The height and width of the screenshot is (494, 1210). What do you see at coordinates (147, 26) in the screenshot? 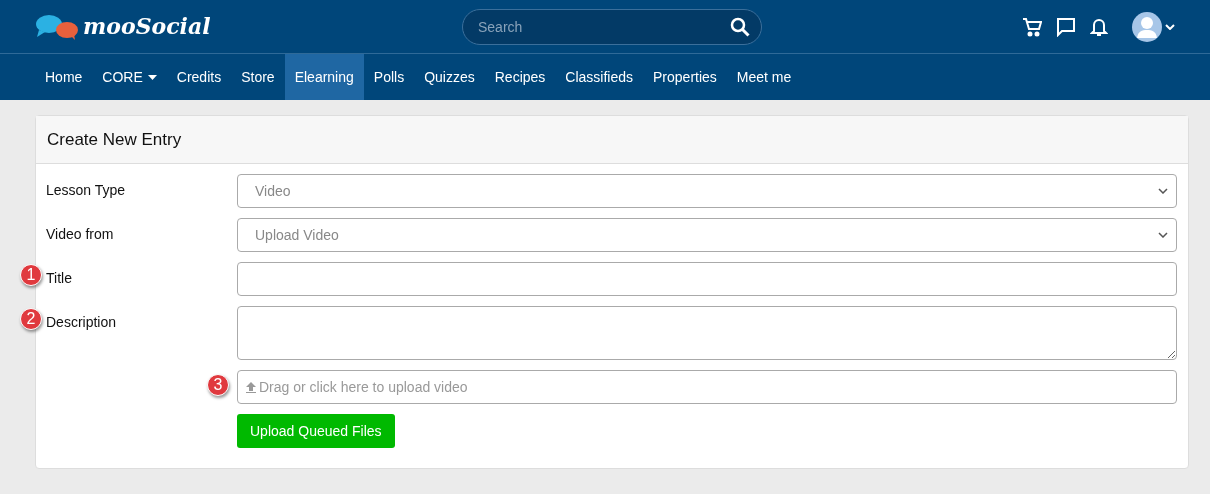
I see `logo-text: mooSocial` at bounding box center [147, 26].